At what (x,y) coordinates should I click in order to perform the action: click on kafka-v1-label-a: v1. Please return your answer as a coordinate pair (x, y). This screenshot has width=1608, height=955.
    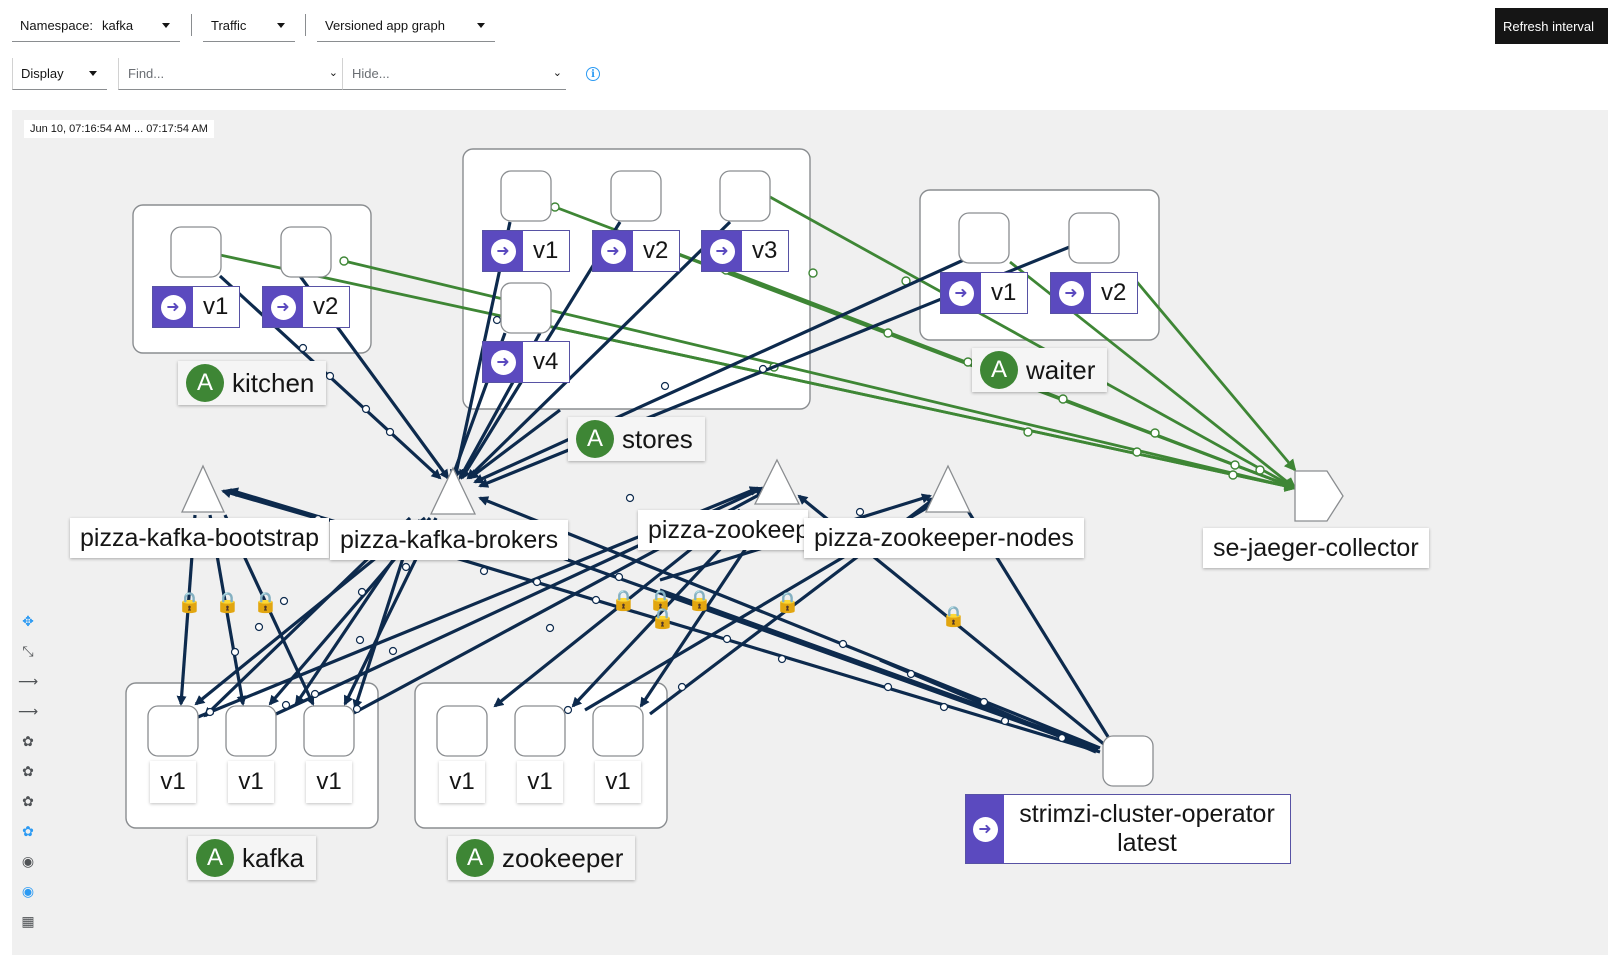
    Looking at the image, I should click on (173, 782).